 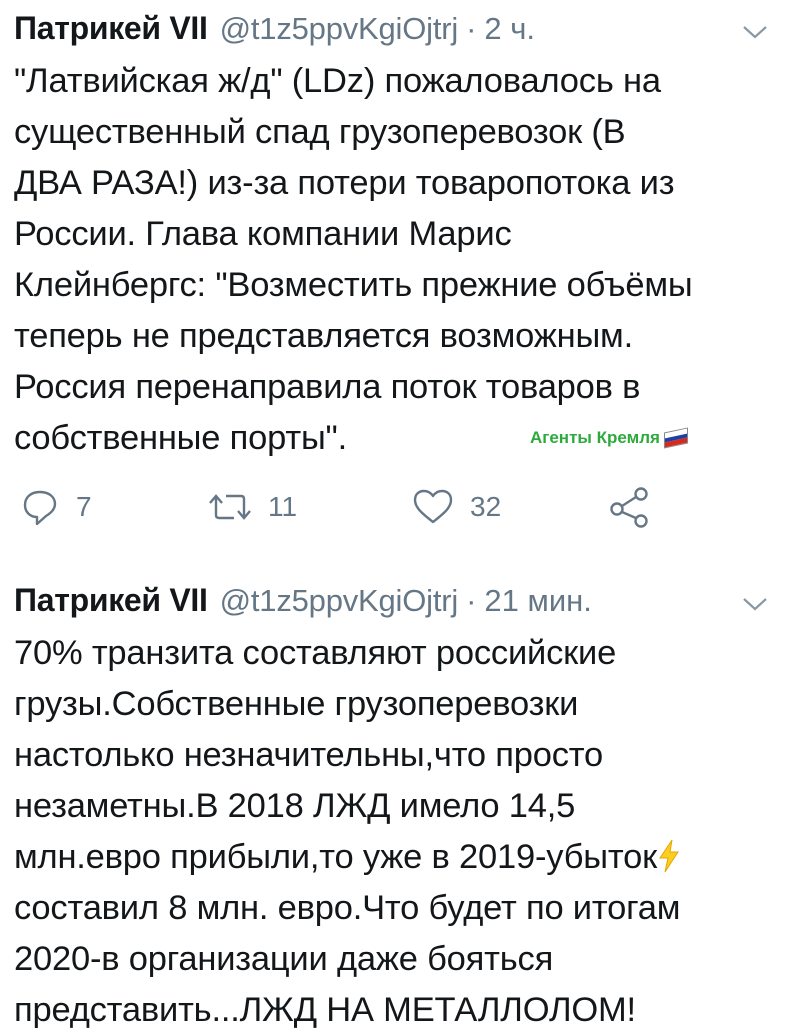 What do you see at coordinates (323, 336) in the screenshot?
I see `tweet-text-line: теперь не представляется возможным.` at bounding box center [323, 336].